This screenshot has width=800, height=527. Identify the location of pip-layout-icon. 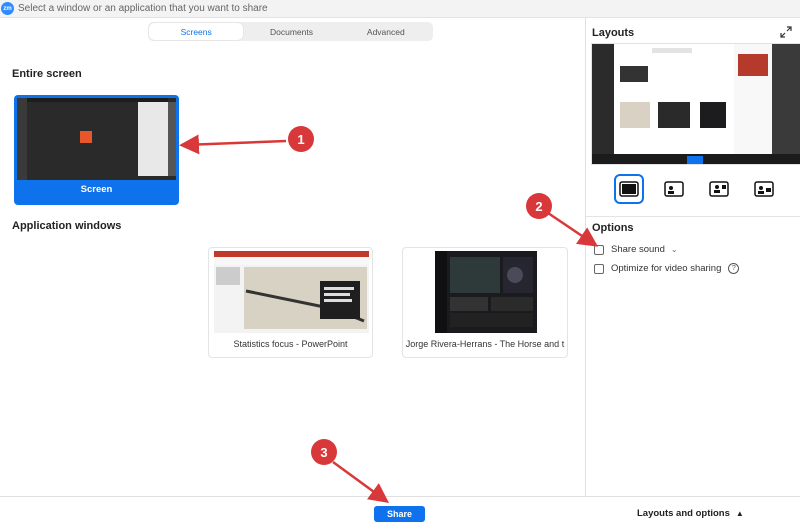
(719, 189).